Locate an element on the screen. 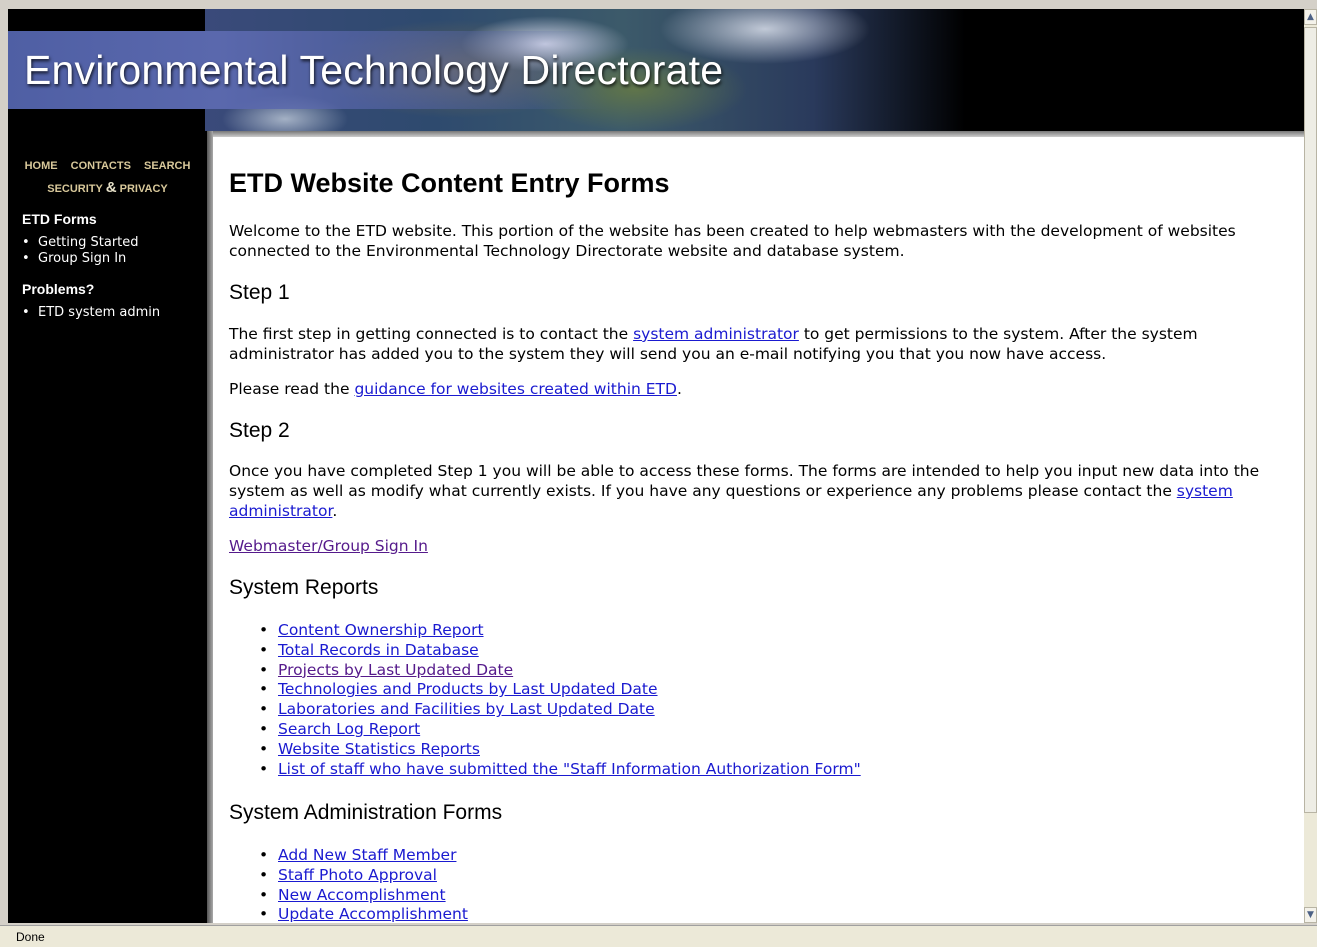 The width and height of the screenshot is (1317, 947). sidebar-list-etd-forms: Getting Started Group Sign In is located at coordinates (80, 251).